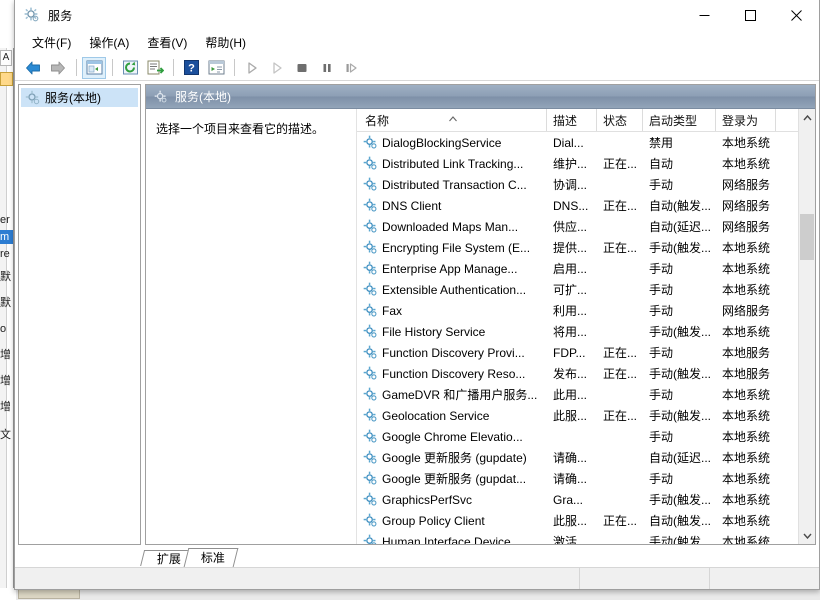  What do you see at coordinates (587, 394) in the screenshot?
I see `table-row: GameDVR 和广播用户服务... 此用... 手动 本地系统` at bounding box center [587, 394].